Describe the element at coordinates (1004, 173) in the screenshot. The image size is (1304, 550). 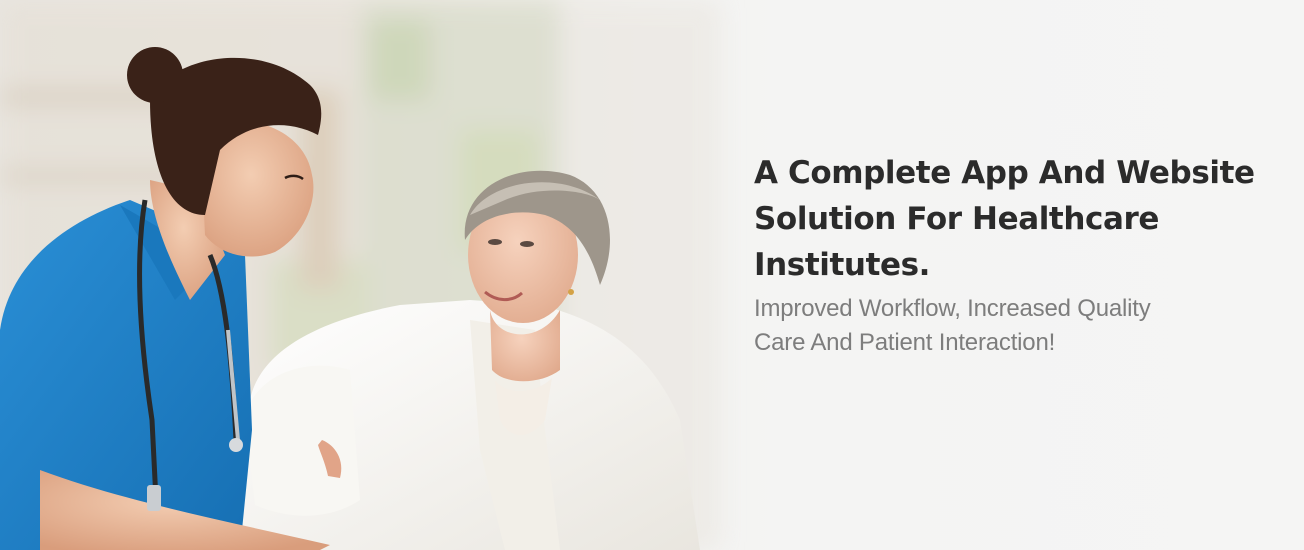
I see `headline-line: A Complete App And Website` at that location.